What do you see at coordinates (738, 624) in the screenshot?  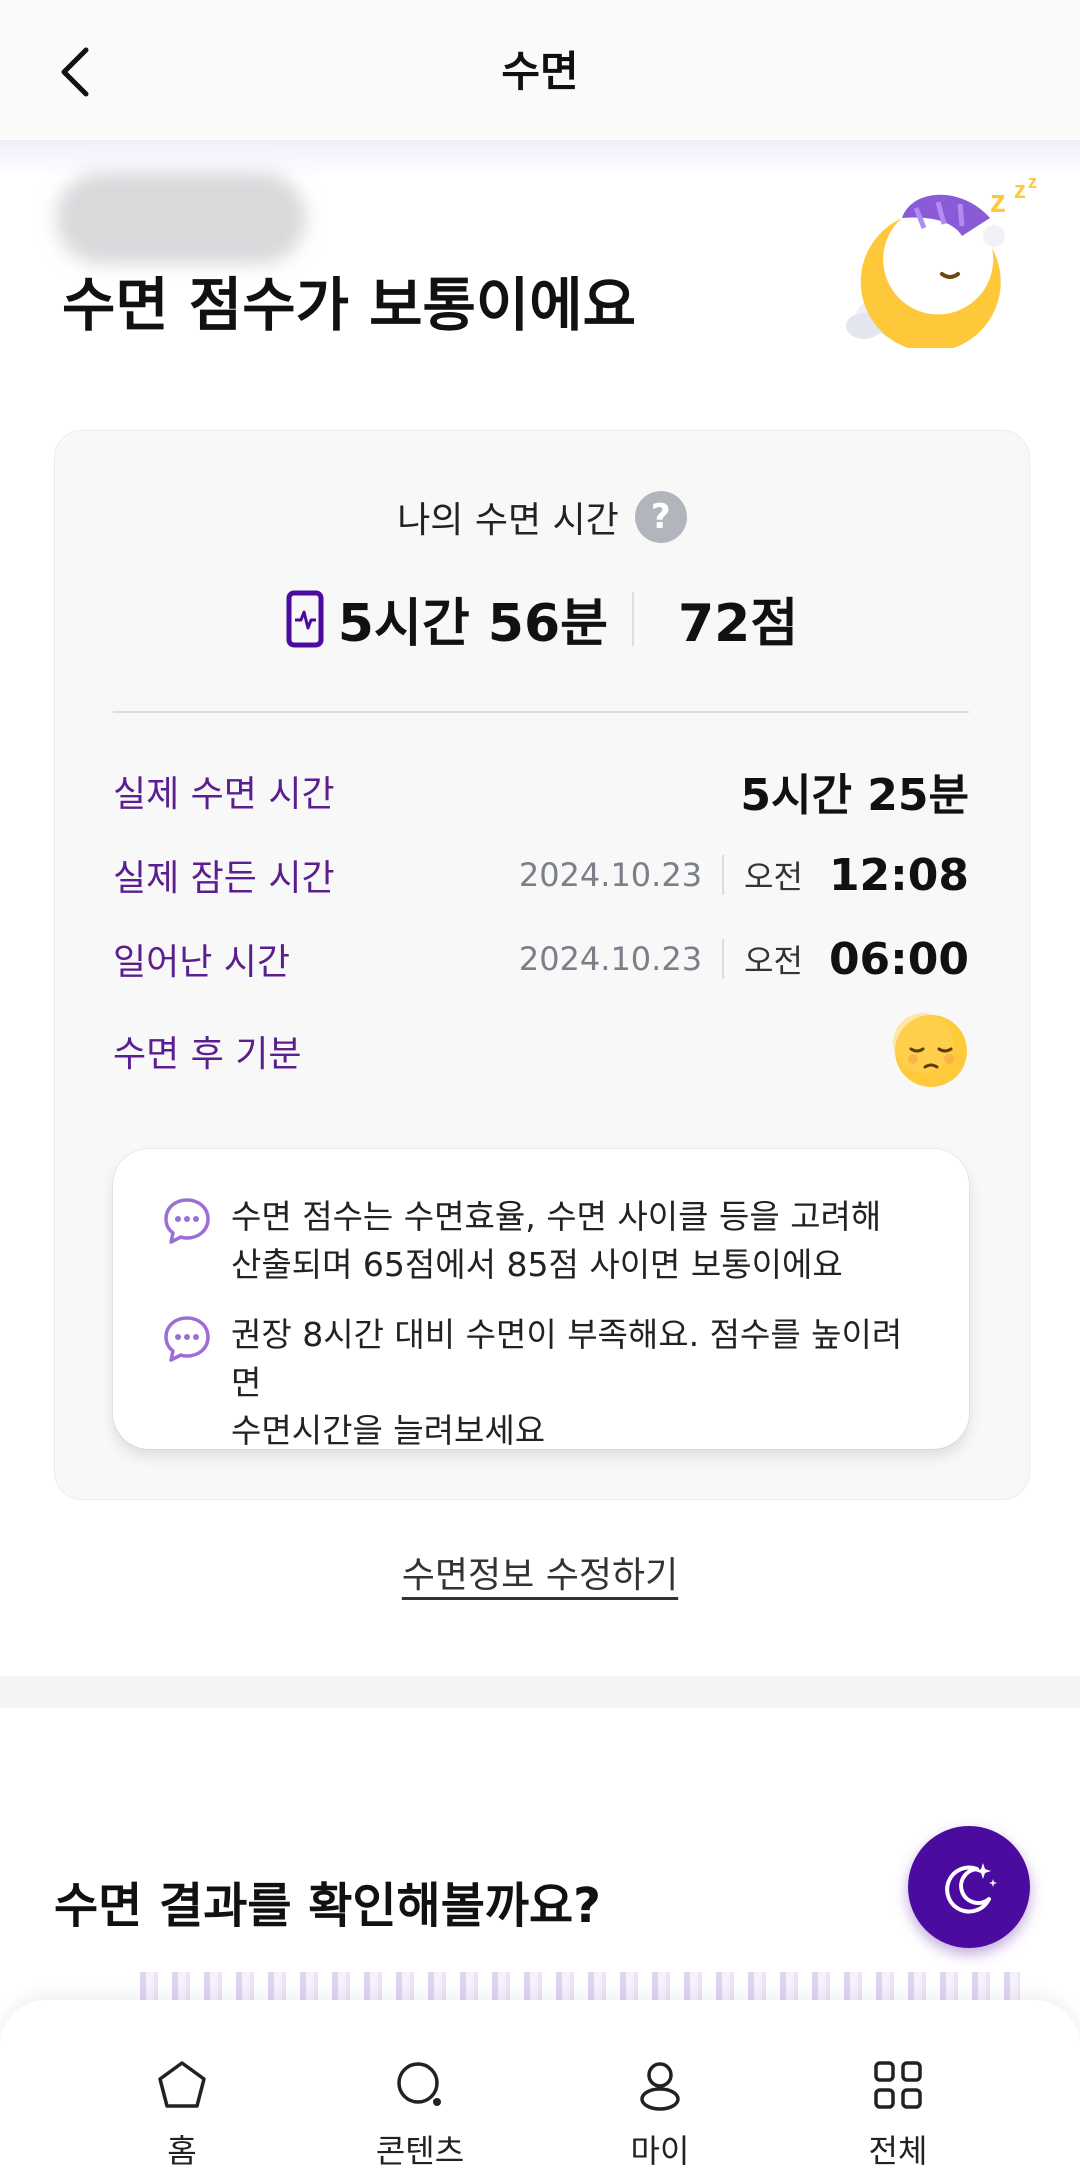 I see `sleep-score: 72점` at bounding box center [738, 624].